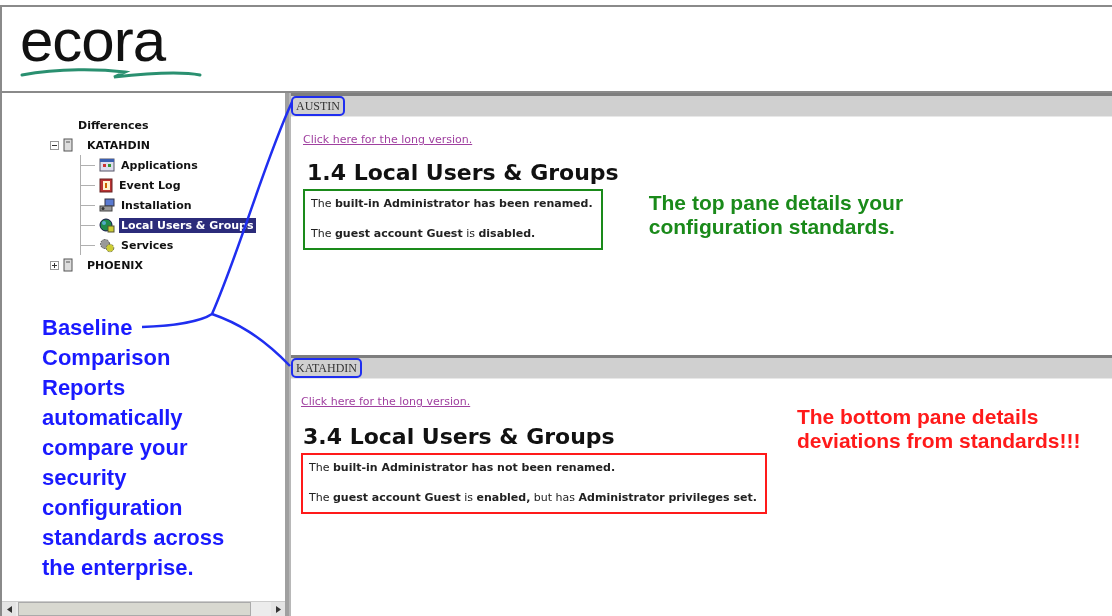 Image resolution: width=1112 pixels, height=616 pixels. Describe the element at coordinates (107, 245) in the screenshot. I see `gears-icon` at that location.